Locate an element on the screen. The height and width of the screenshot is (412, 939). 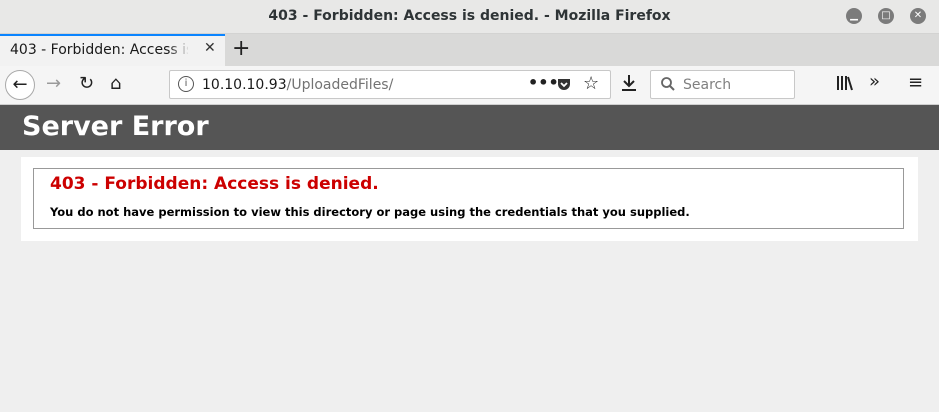
url-path: /UploadedFiles/ is located at coordinates (340, 85).